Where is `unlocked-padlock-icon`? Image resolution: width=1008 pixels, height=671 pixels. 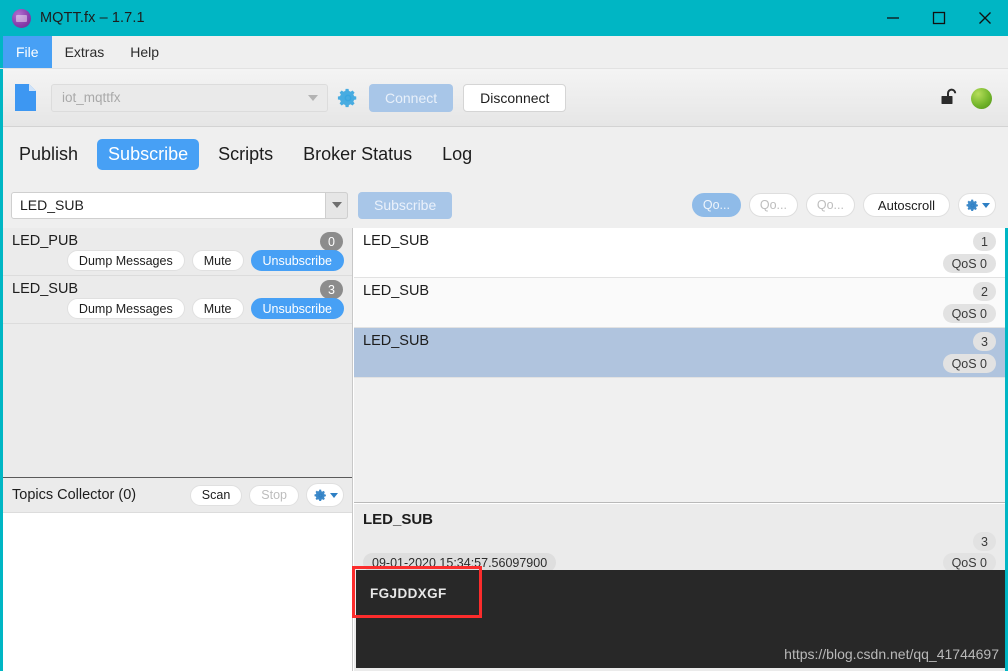
unlocked-padlock-icon is located at coordinates (950, 98).